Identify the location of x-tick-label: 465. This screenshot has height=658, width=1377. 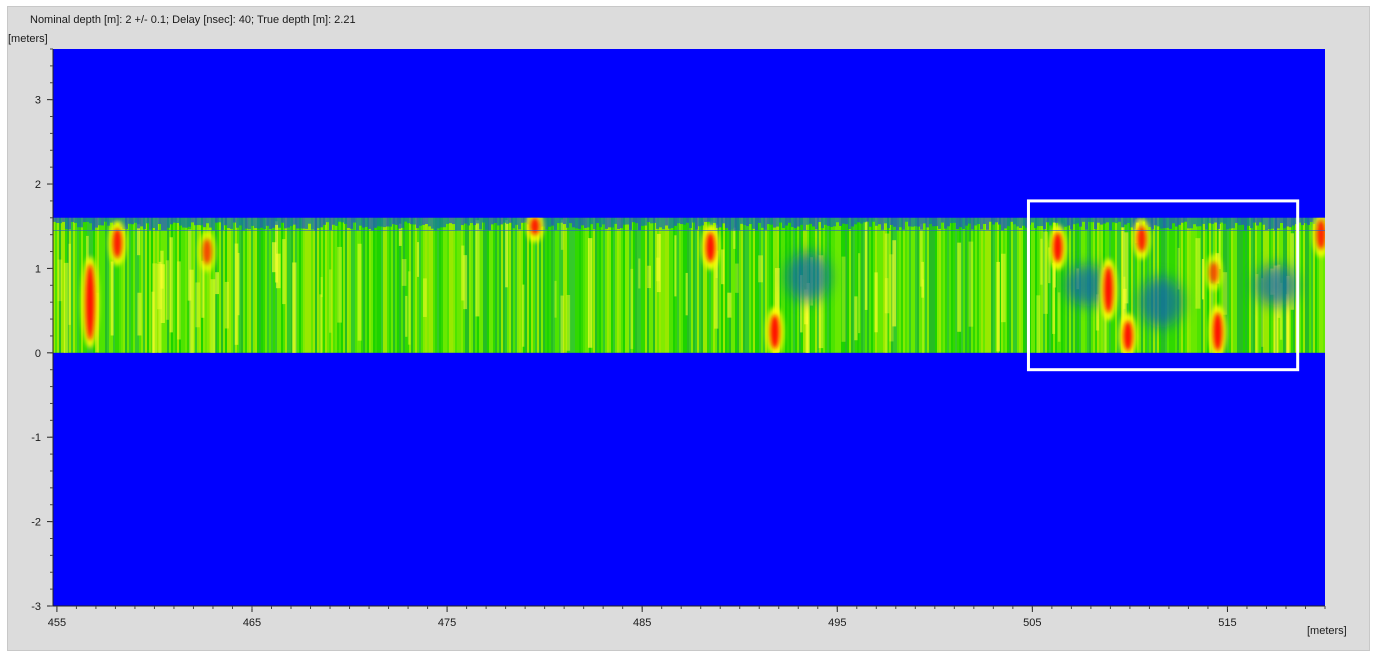
(252, 623).